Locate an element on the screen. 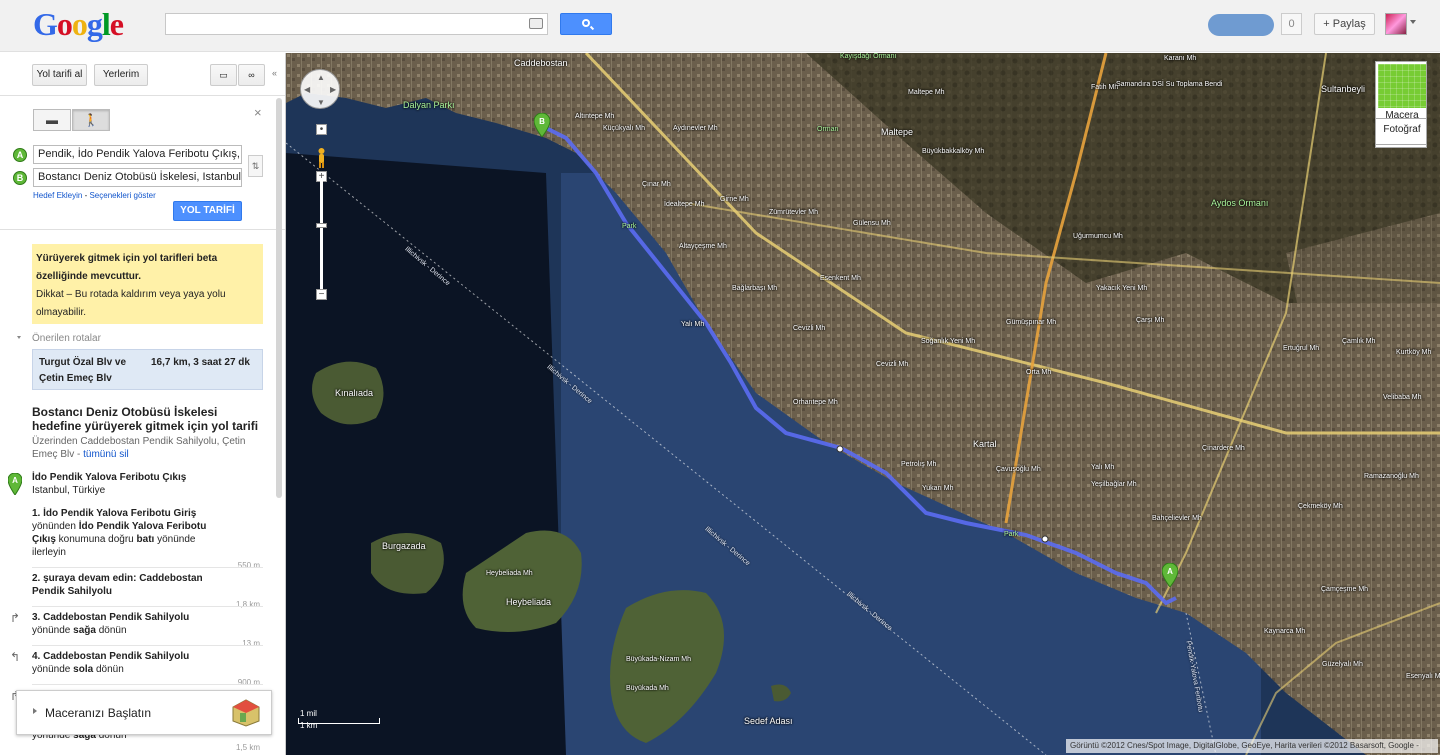 This screenshot has height=755, width=1440. place-label: Cevizli Mh is located at coordinates (892, 364).